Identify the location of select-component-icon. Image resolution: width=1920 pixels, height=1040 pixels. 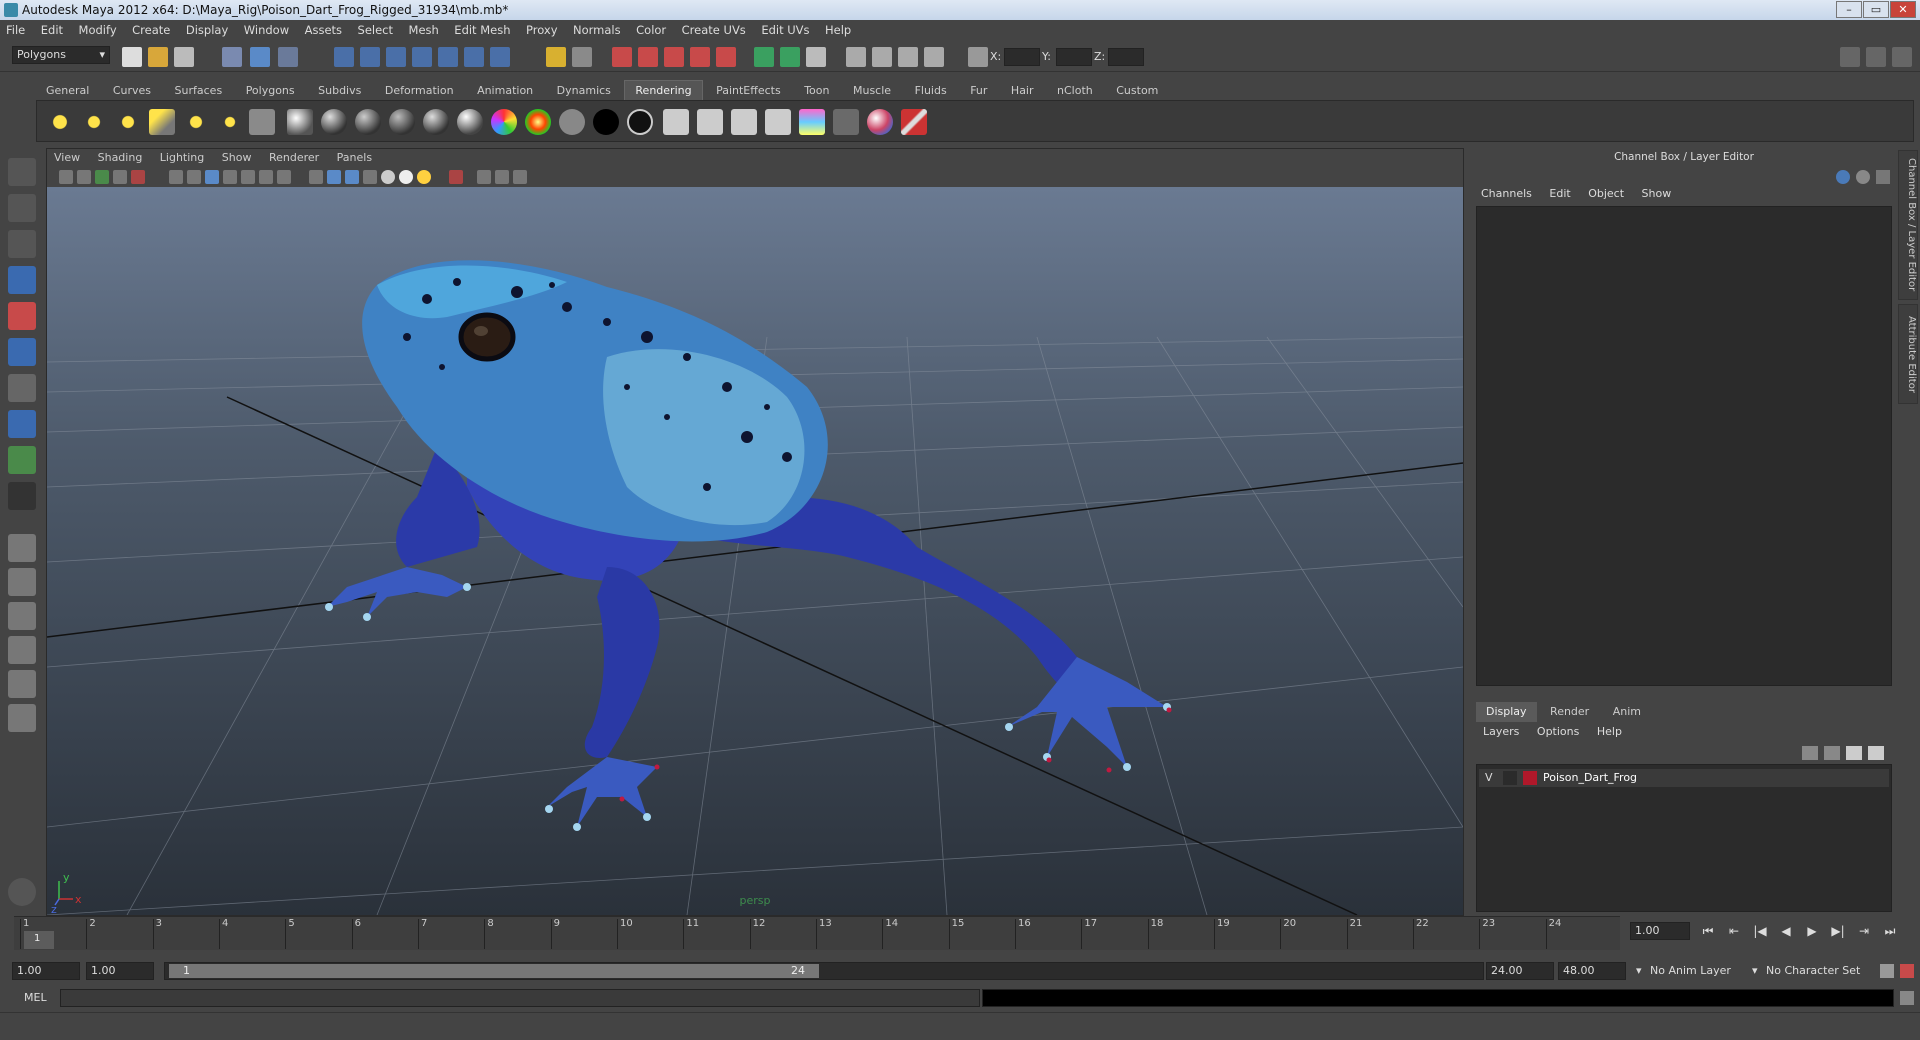
(288, 57).